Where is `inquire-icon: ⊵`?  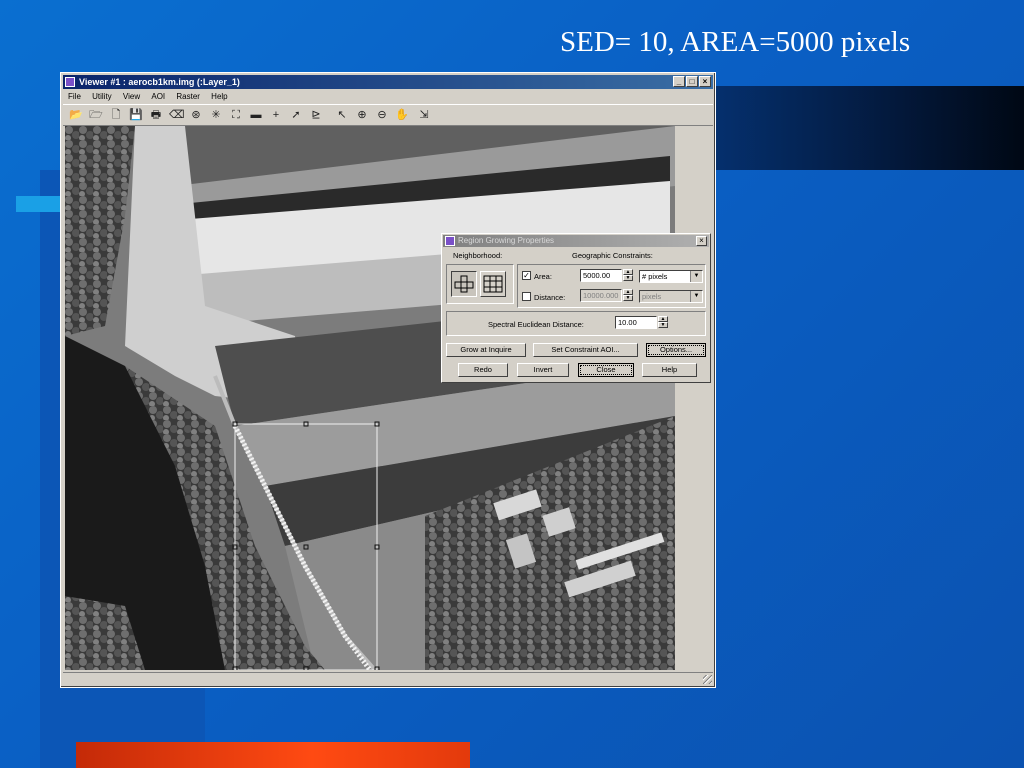 inquire-icon: ⊵ is located at coordinates (316, 115).